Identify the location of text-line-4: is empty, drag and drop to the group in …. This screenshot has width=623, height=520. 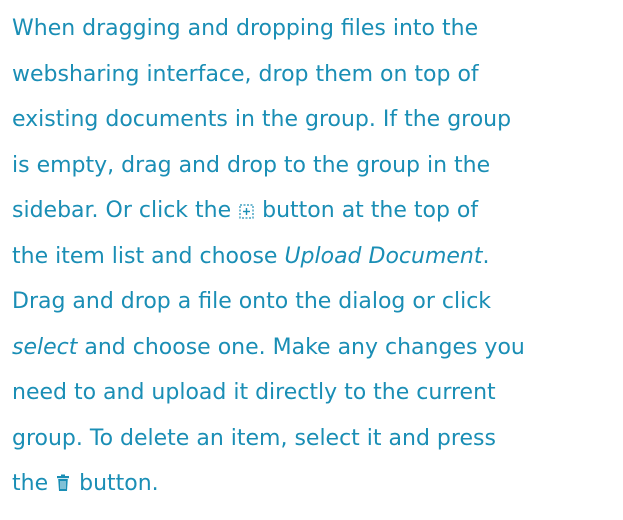
(251, 165).